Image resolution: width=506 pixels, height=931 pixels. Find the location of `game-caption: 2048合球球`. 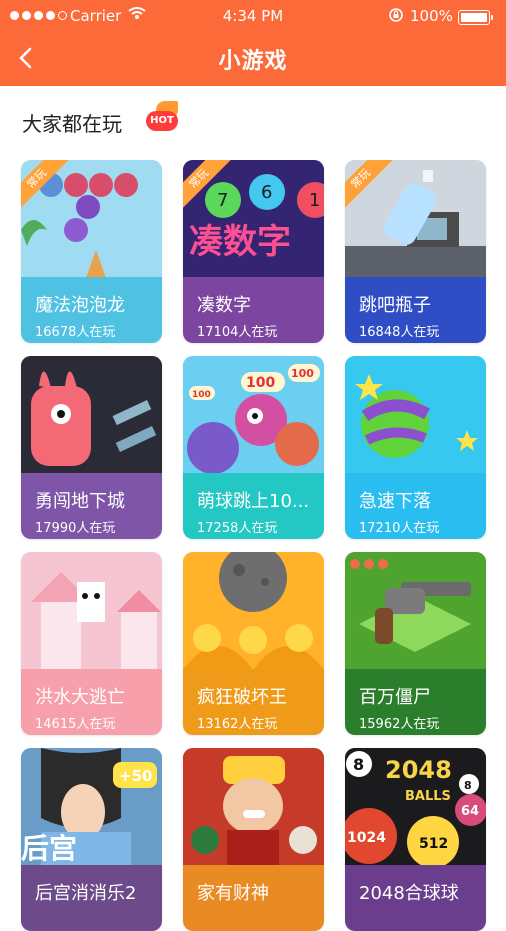

game-caption: 2048合球球 is located at coordinates (415, 898).